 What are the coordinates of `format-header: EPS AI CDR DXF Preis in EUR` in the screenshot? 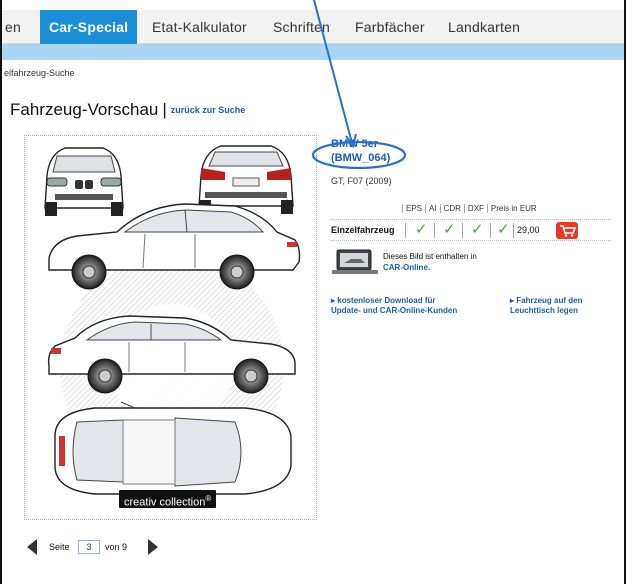 It's located at (471, 208).